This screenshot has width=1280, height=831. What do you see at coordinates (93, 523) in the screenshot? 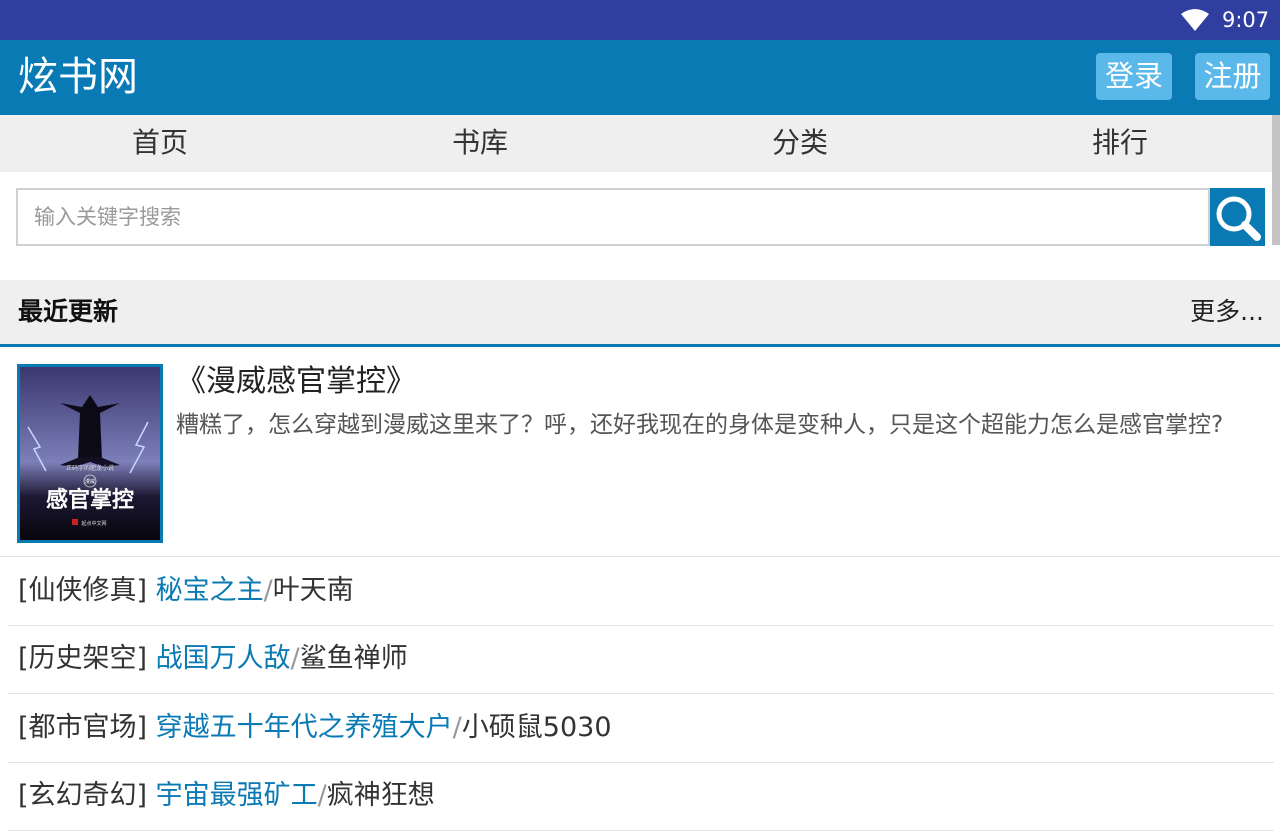
I see `cover-publisher-text: 起点中文网` at bounding box center [93, 523].